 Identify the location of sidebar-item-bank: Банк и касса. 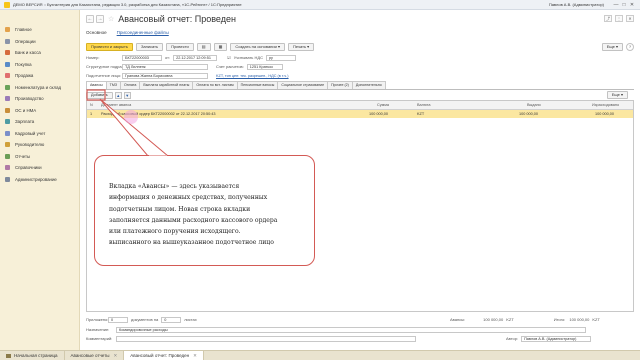
(39, 53).